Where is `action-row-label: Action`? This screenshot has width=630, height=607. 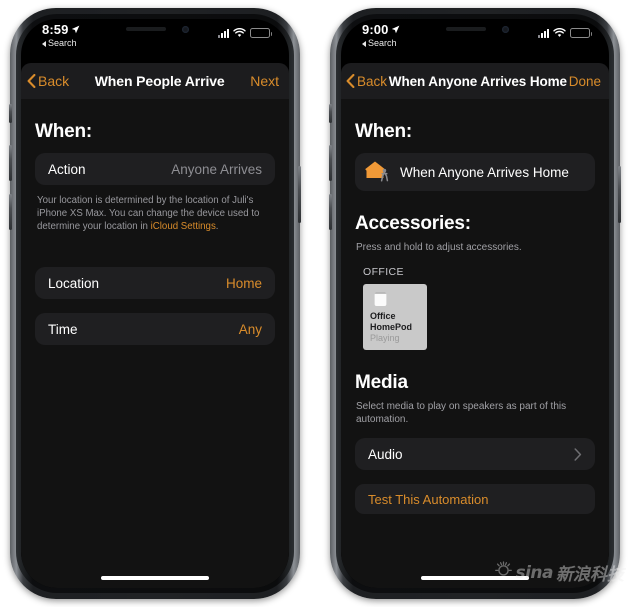
action-row-label: Action is located at coordinates (67, 169).